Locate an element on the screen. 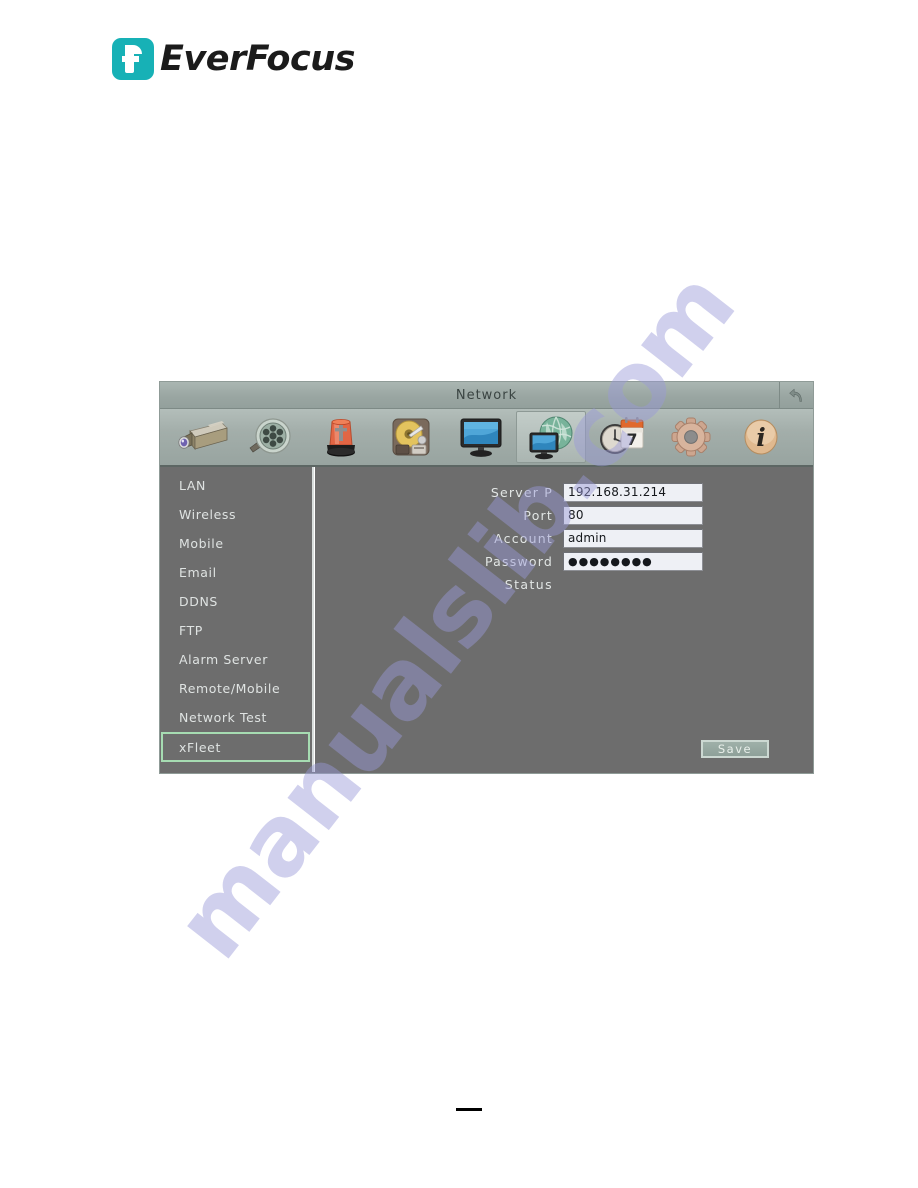  form-row-port: Port 80 is located at coordinates (564, 515).